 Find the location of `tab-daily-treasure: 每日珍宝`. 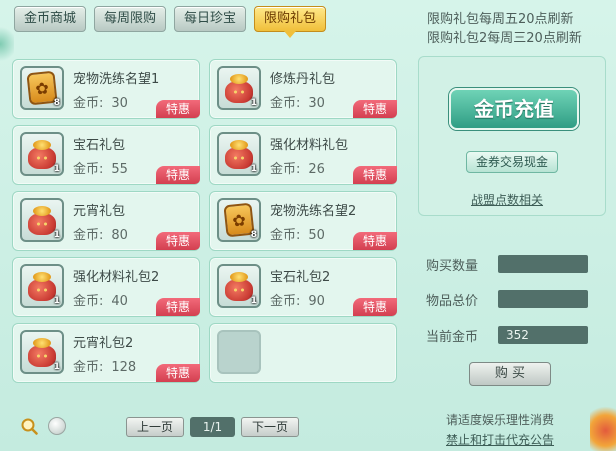

tab-daily-treasure: 每日珍宝 is located at coordinates (210, 19).